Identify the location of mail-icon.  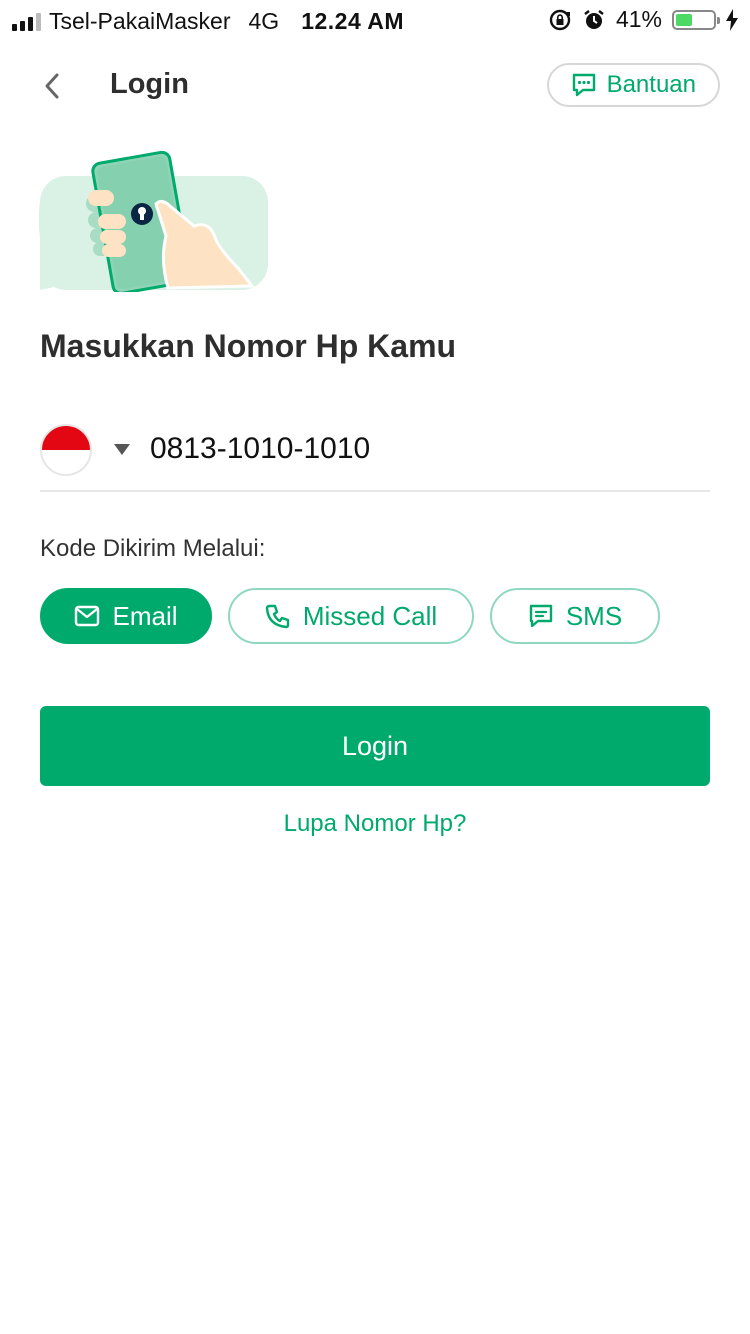
(87, 616).